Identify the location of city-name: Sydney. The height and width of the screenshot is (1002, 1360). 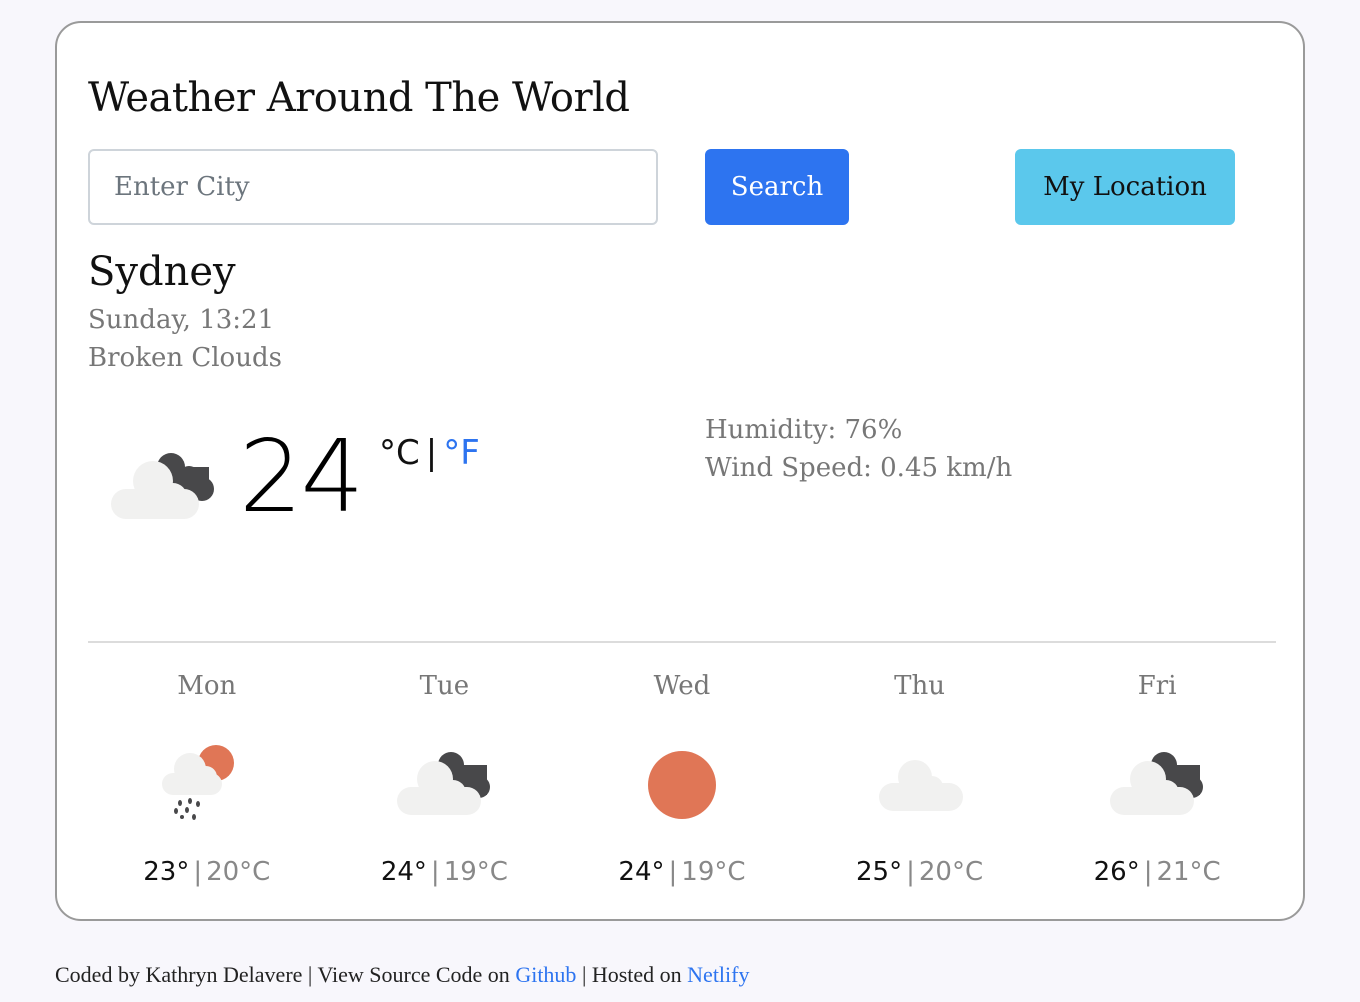
(162, 272).